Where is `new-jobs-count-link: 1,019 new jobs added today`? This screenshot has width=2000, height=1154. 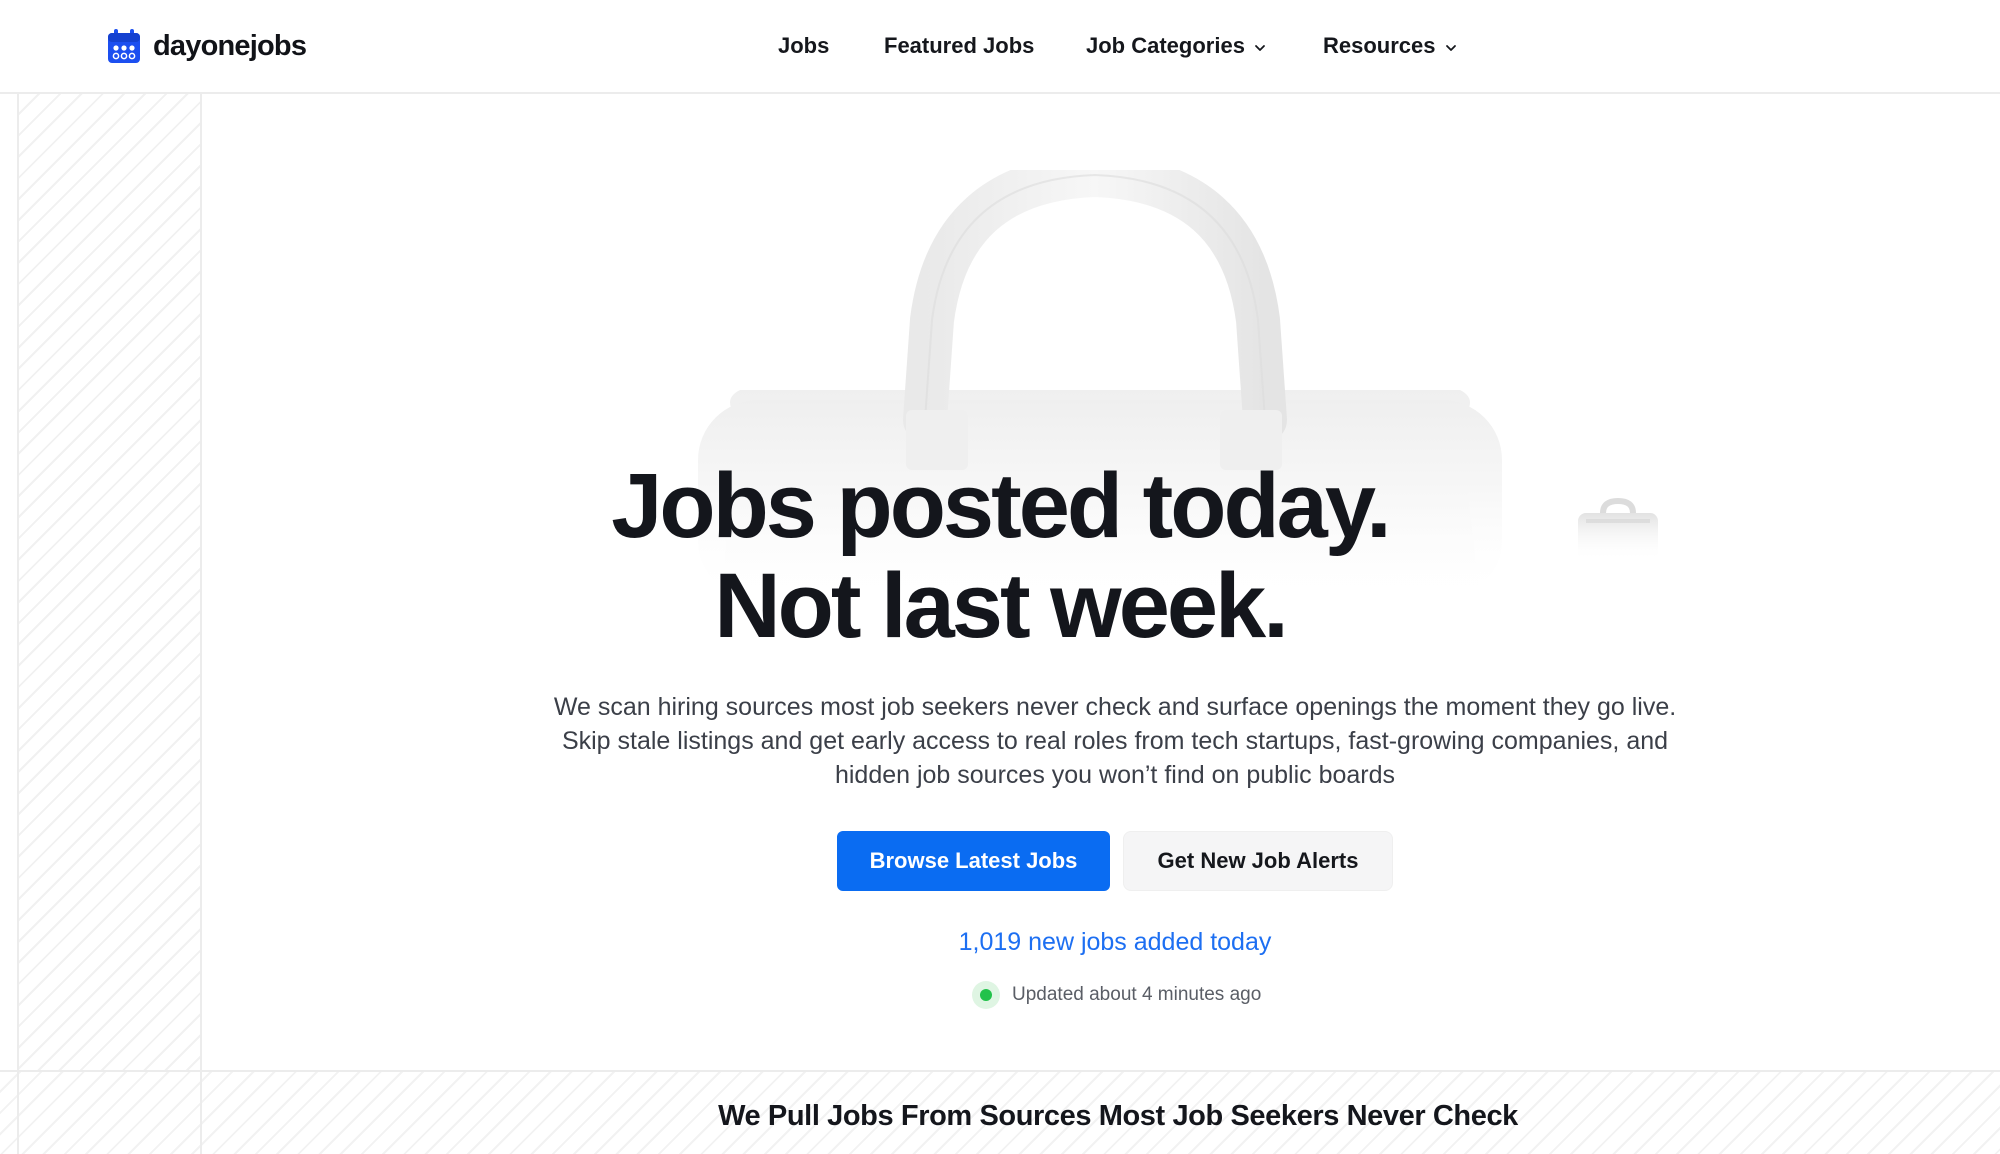
new-jobs-count-link: 1,019 new jobs added today is located at coordinates (1000, 942).